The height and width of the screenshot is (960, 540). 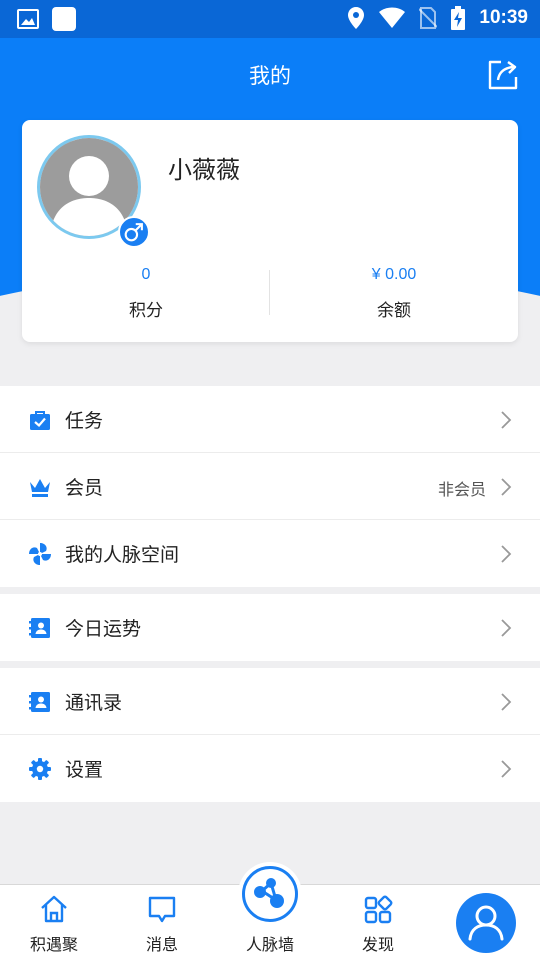 What do you see at coordinates (40, 769) in the screenshot?
I see `gear-icon` at bounding box center [40, 769].